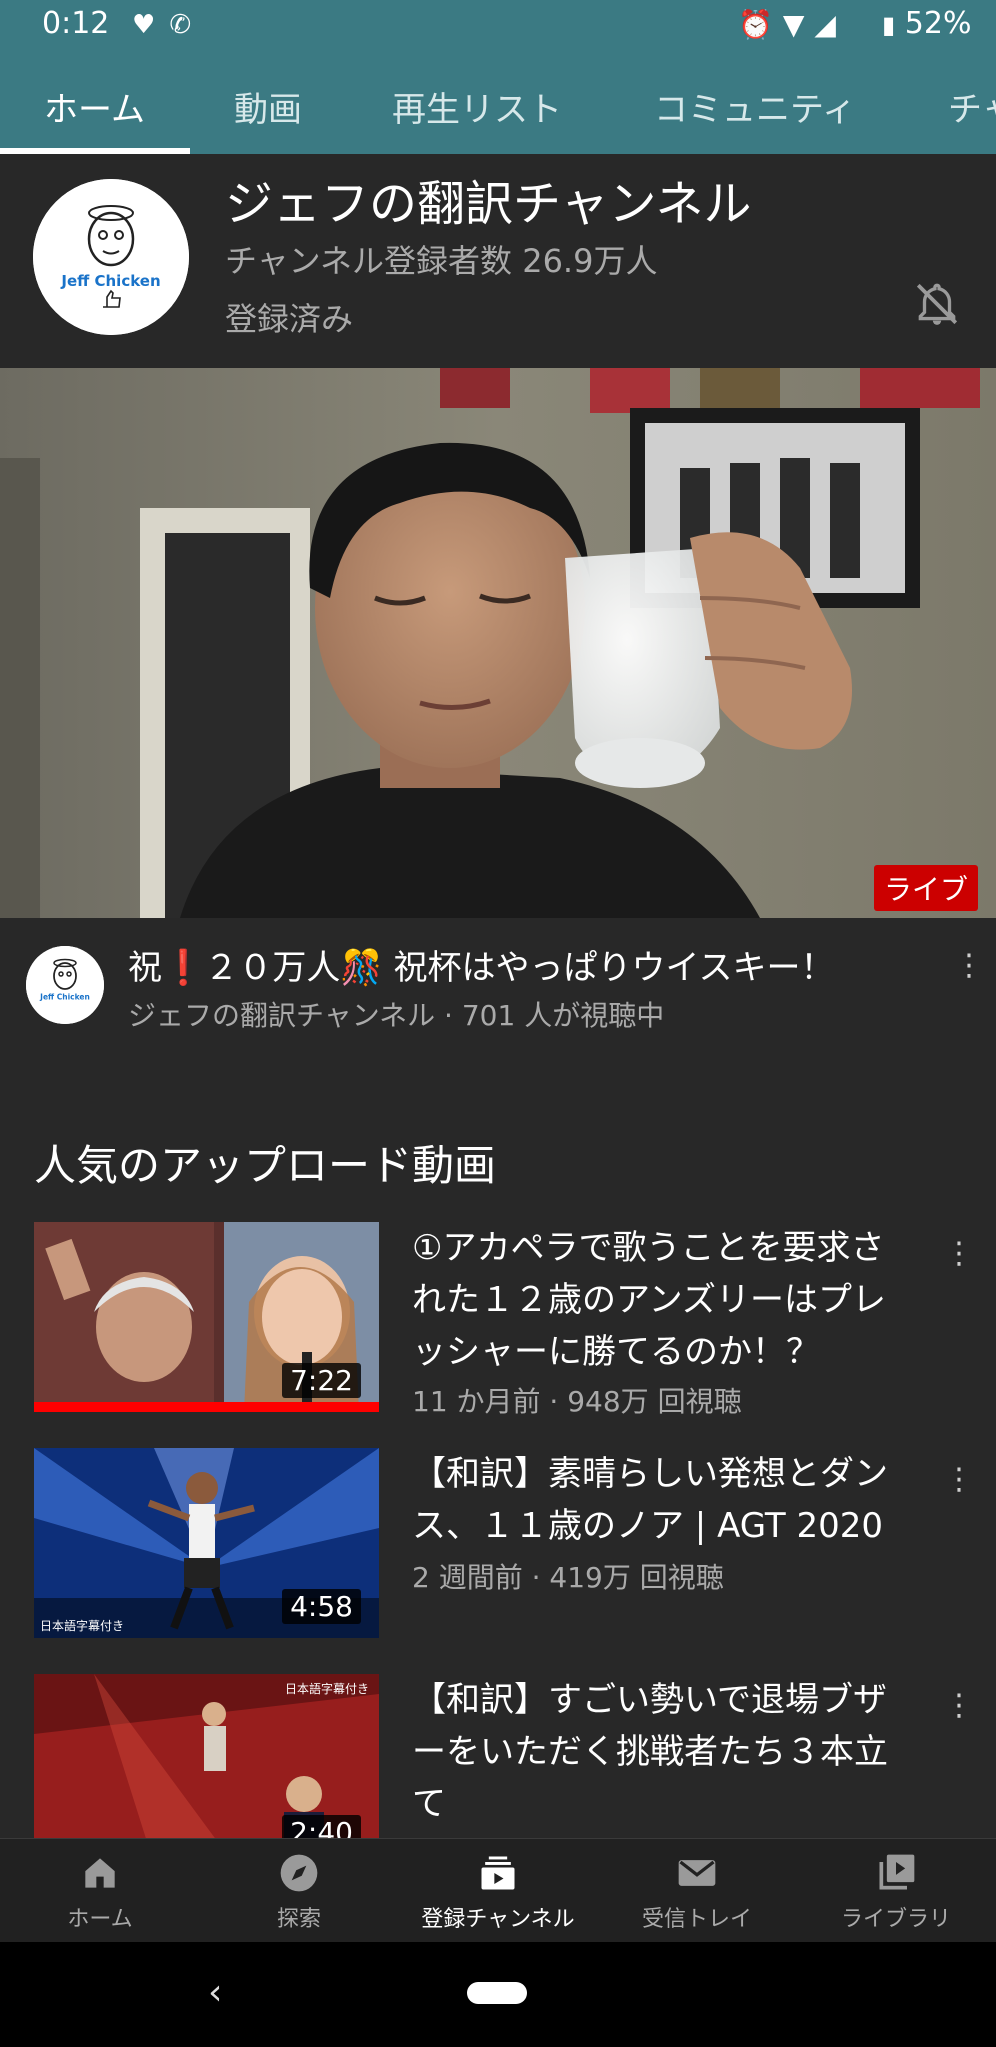  I want to click on nav-home-label: ホーム, so click(100, 1919).